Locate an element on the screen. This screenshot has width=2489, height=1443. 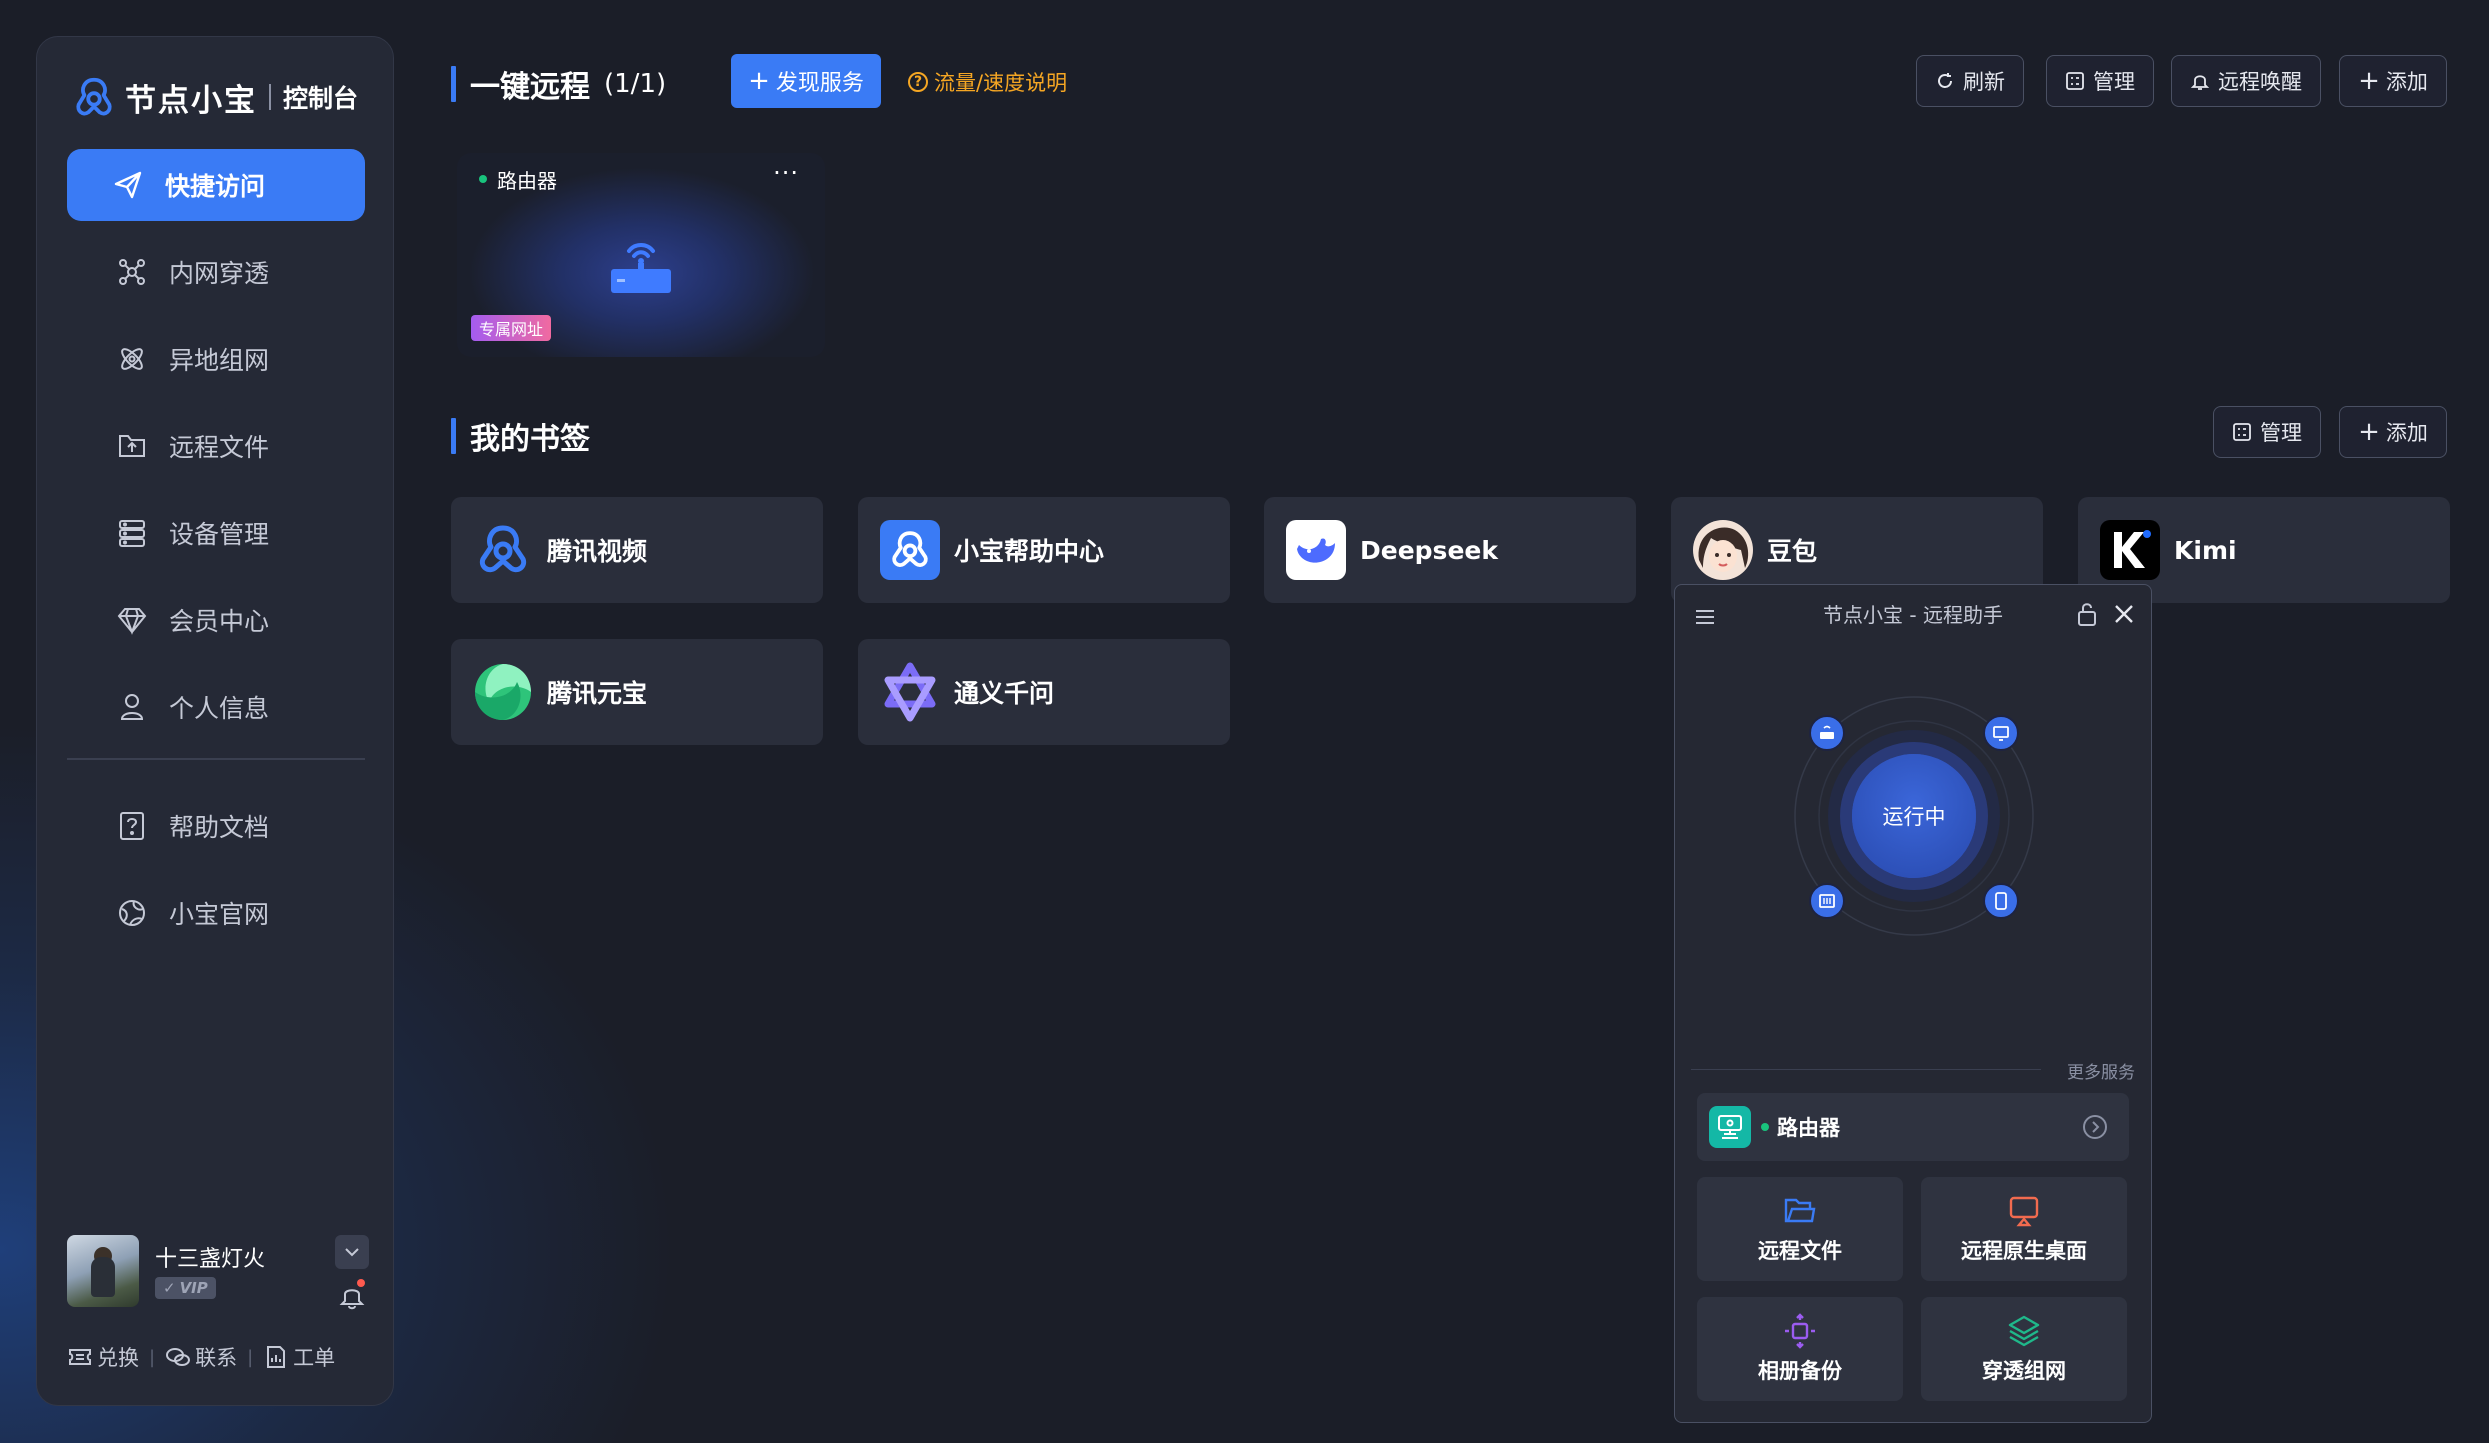
ticket-link: 工单 is located at coordinates (299, 1357).